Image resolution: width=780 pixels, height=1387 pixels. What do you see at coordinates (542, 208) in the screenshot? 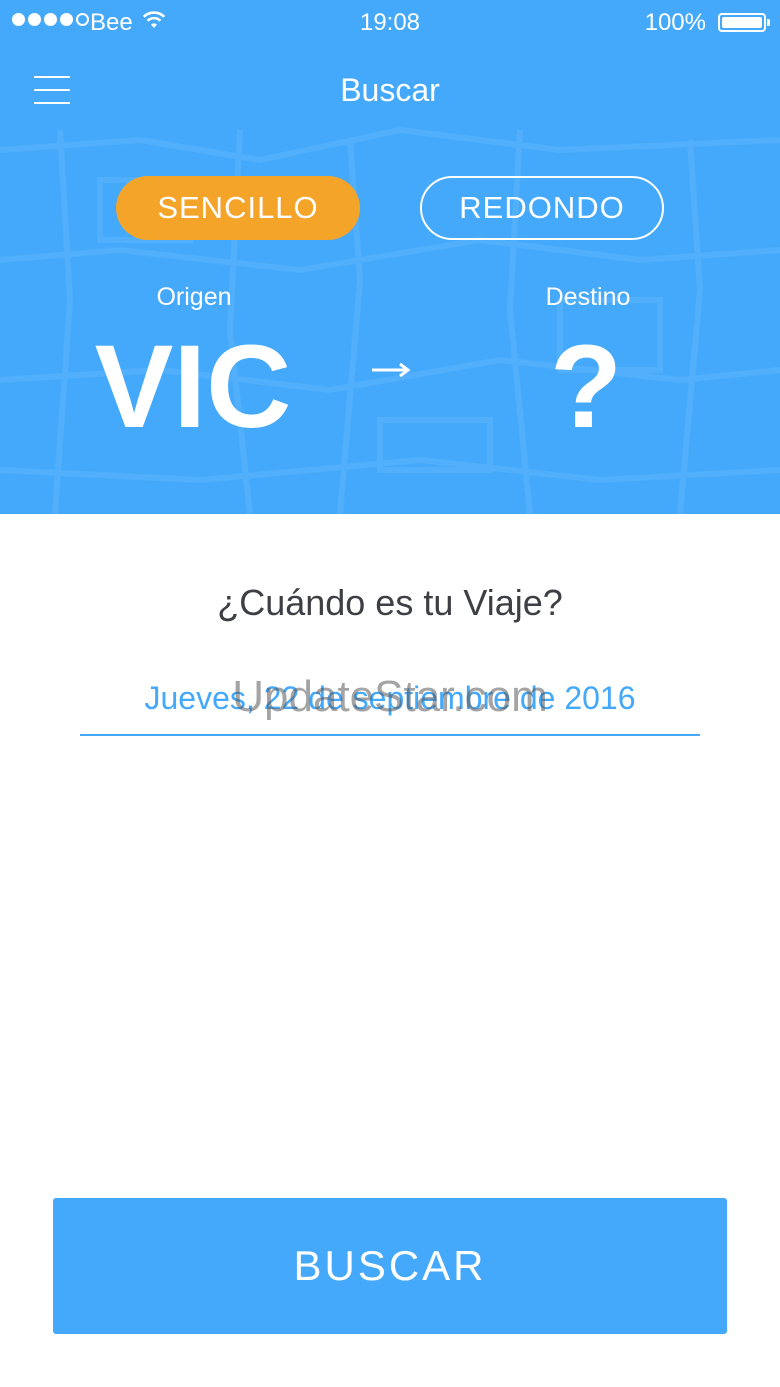
I see `round-trip-button: REDONDO` at bounding box center [542, 208].